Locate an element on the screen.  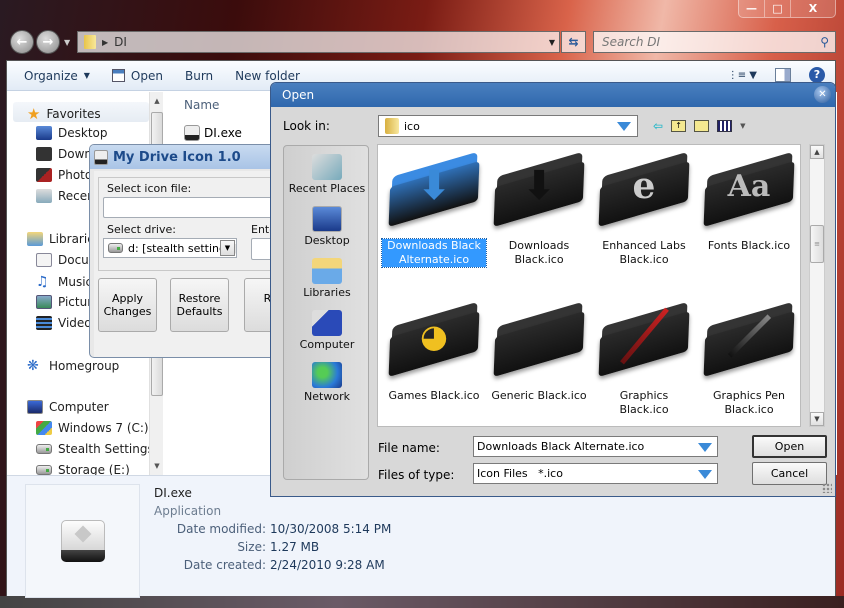
place-label: Recent Places is located at coordinates (327, 188).